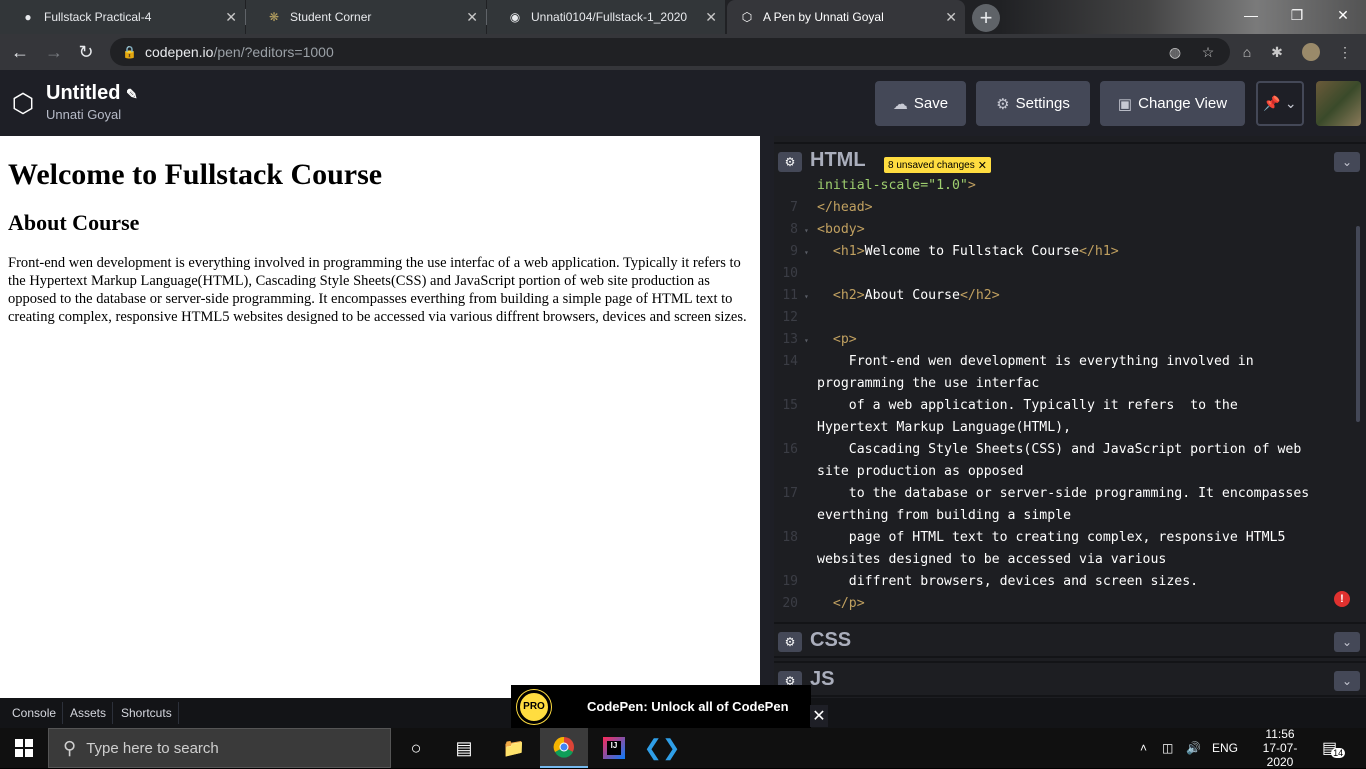 This screenshot has width=1366, height=769. What do you see at coordinates (1297, 15) in the screenshot?
I see `maximize-button: ❐` at bounding box center [1297, 15].